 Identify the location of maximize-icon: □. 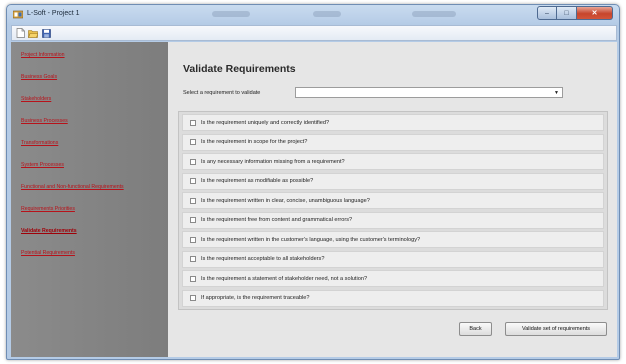
(566, 13).